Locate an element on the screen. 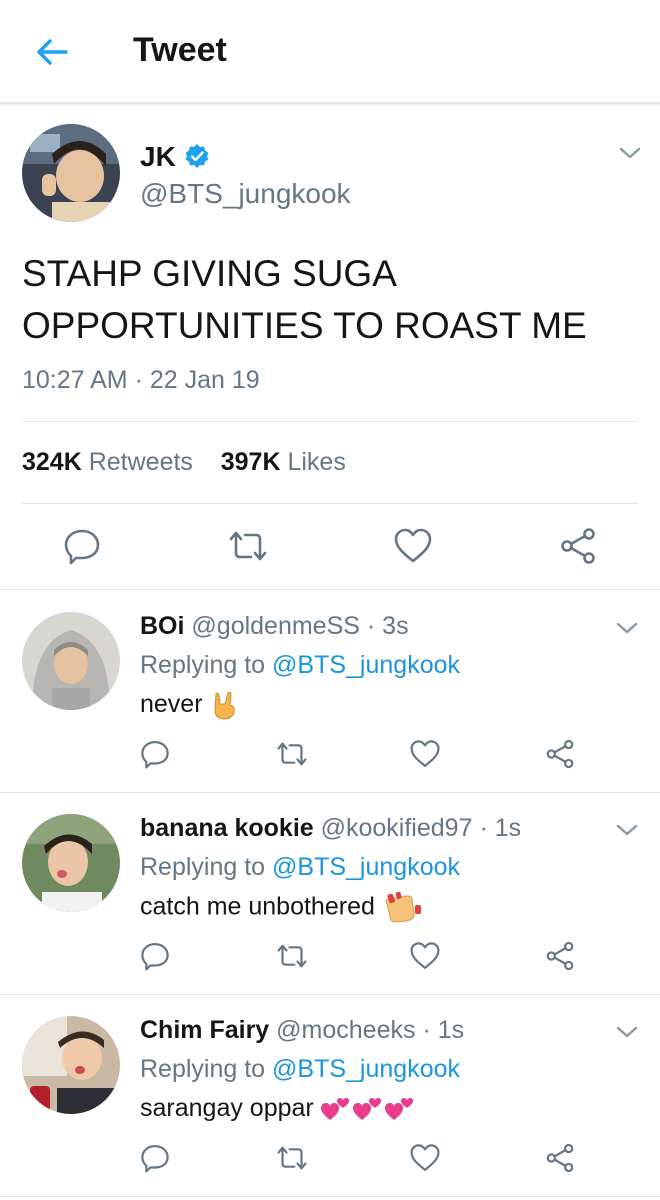 Image resolution: width=660 pixels, height=1200 pixels. likes-label: Likes is located at coordinates (316, 462).